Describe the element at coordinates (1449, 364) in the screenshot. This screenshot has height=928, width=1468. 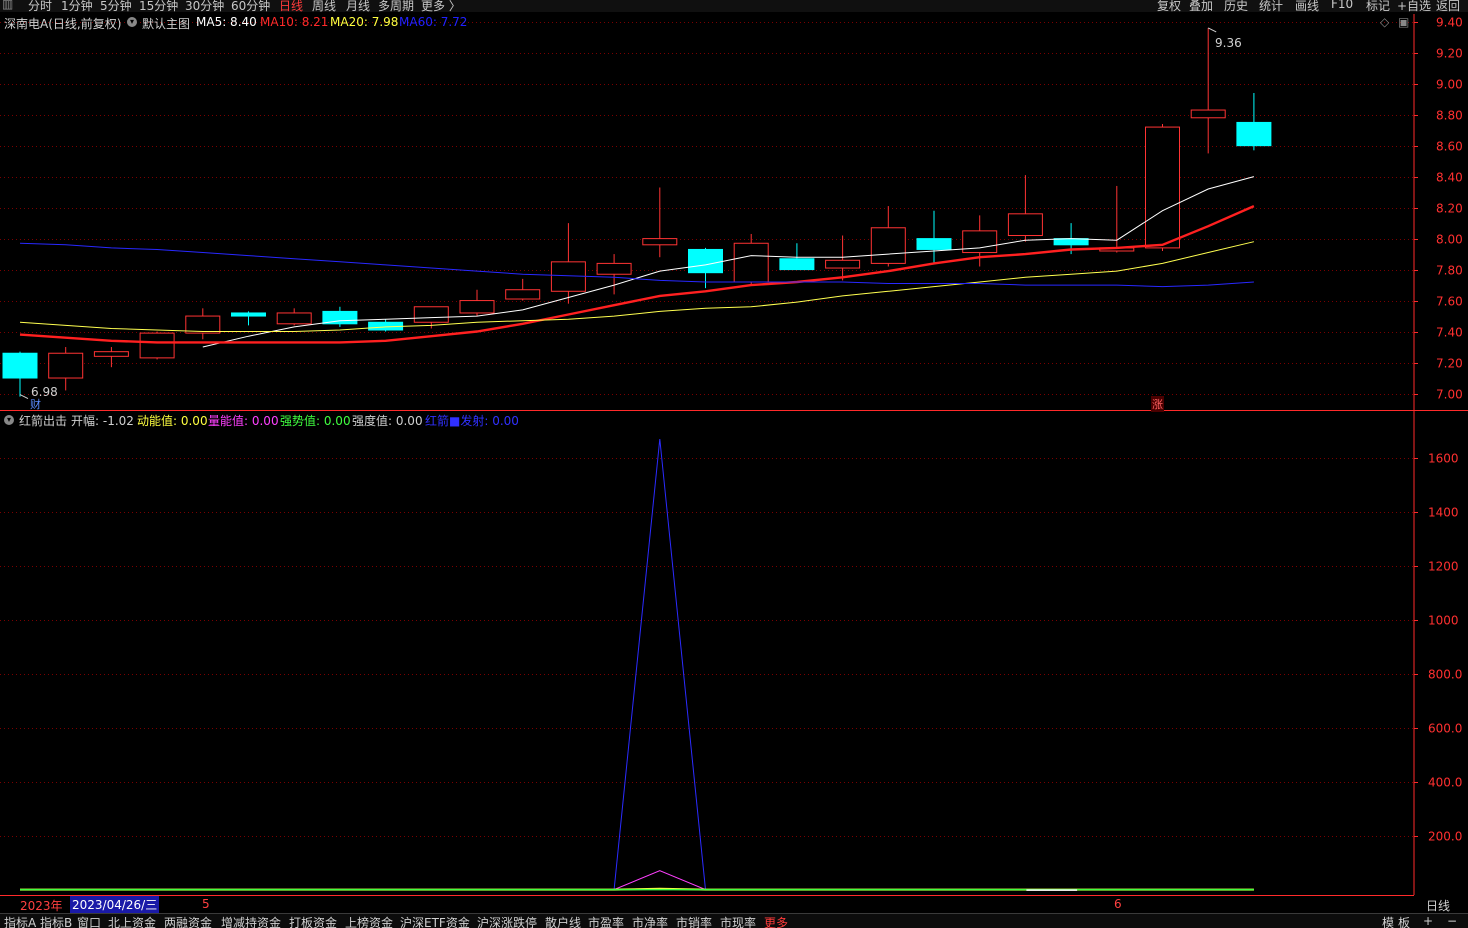
I see `main-tick-label: 7.20` at that location.